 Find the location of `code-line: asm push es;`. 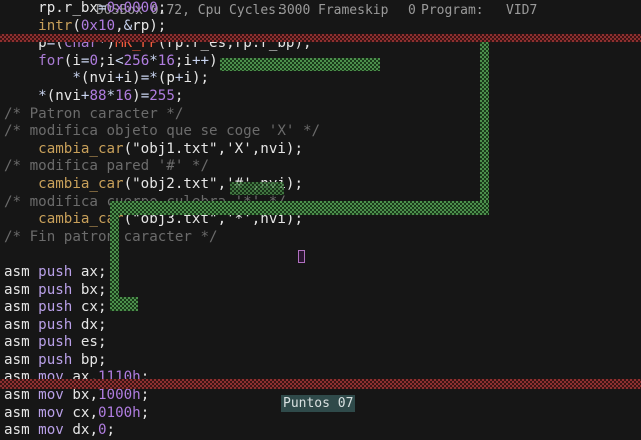

code-line: asm push es; is located at coordinates (55, 342).